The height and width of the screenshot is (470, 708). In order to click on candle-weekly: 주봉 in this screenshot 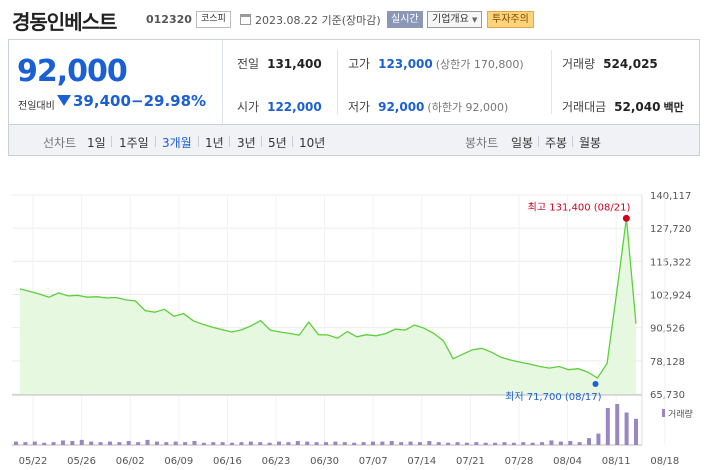, I will do `click(556, 142)`.